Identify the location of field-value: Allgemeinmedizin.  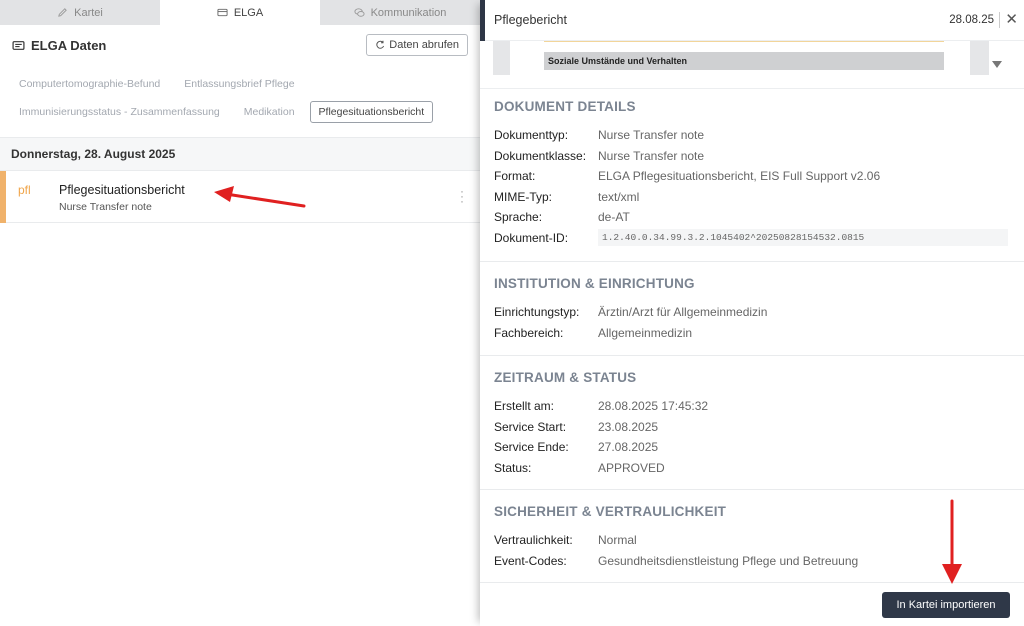
(645, 332).